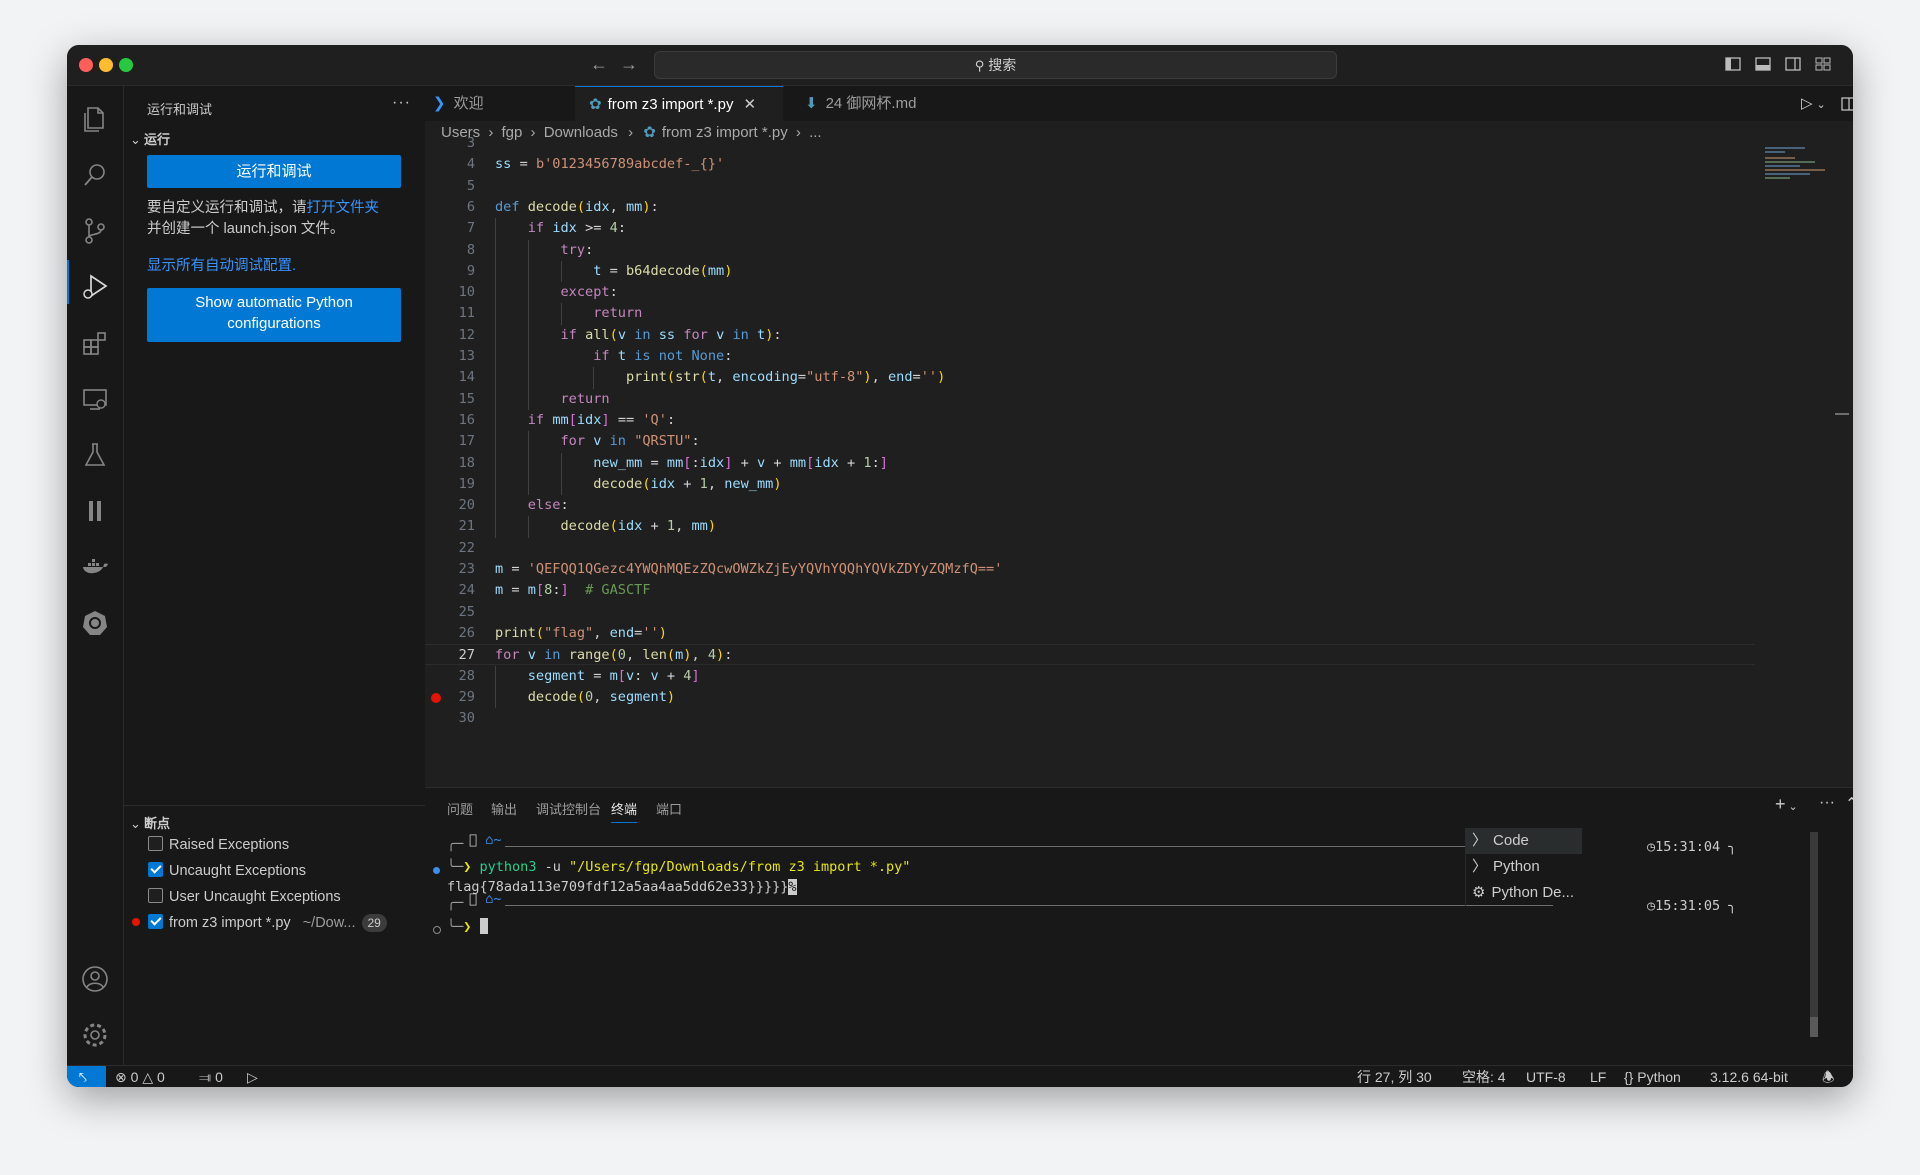  I want to click on code-line: 24 m = m[8:] # GASCTF, so click(1090, 590).